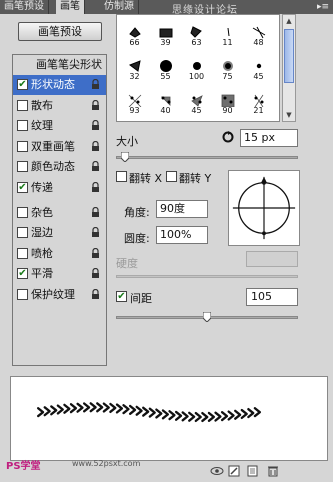 This screenshot has width=333, height=482. I want to click on brush-tip-size: 90, so click(227, 110).